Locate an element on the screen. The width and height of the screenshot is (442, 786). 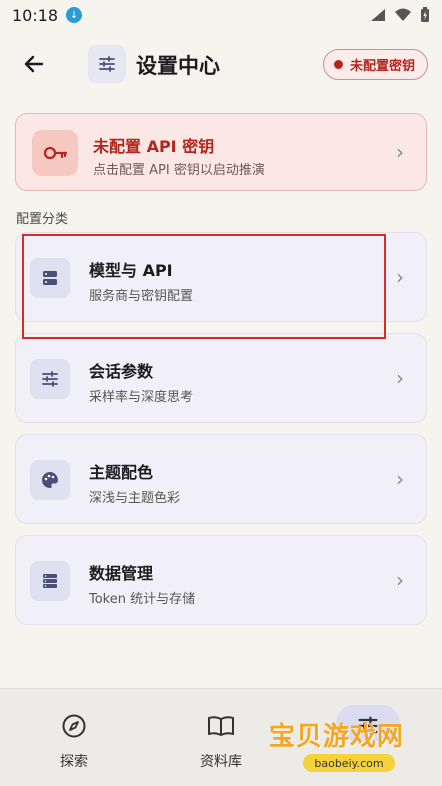
watermark-logo: 宝贝游戏网 baobeiy.com is located at coordinates (345, 739).